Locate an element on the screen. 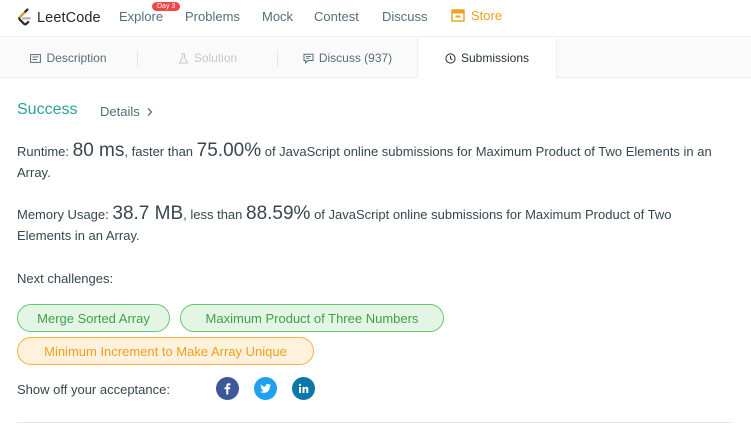 The width and height of the screenshot is (751, 426). runtime-label: Runtime: is located at coordinates (45, 151).